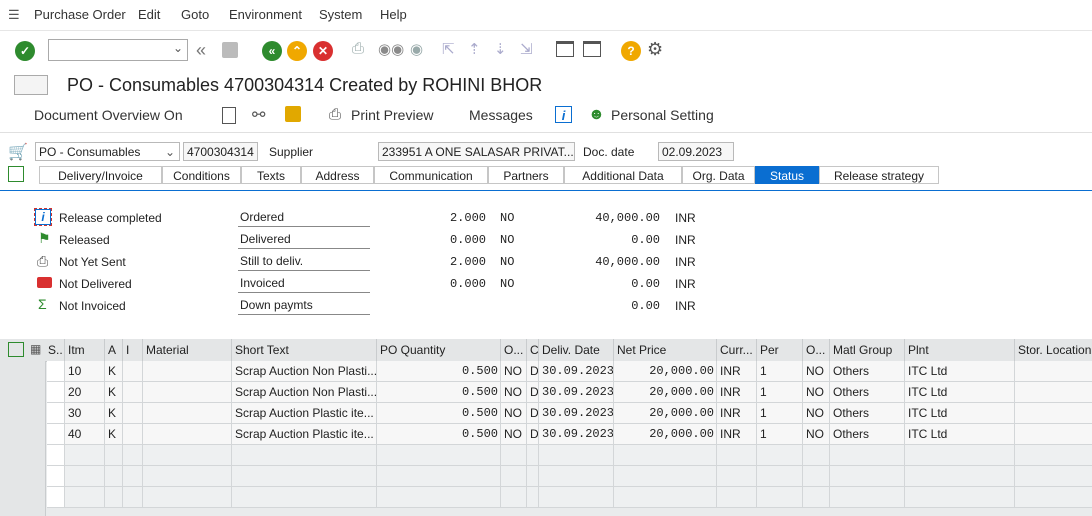 This screenshot has width=1092, height=516. Describe the element at coordinates (392, 115) in the screenshot. I see `print-preview-button: Print Preview` at that location.